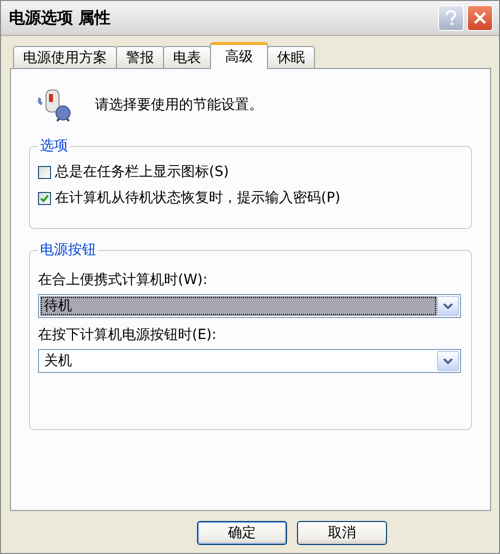 The image size is (500, 554). What do you see at coordinates (249, 361) in the screenshot?
I see `dropdown: 关机` at bounding box center [249, 361].